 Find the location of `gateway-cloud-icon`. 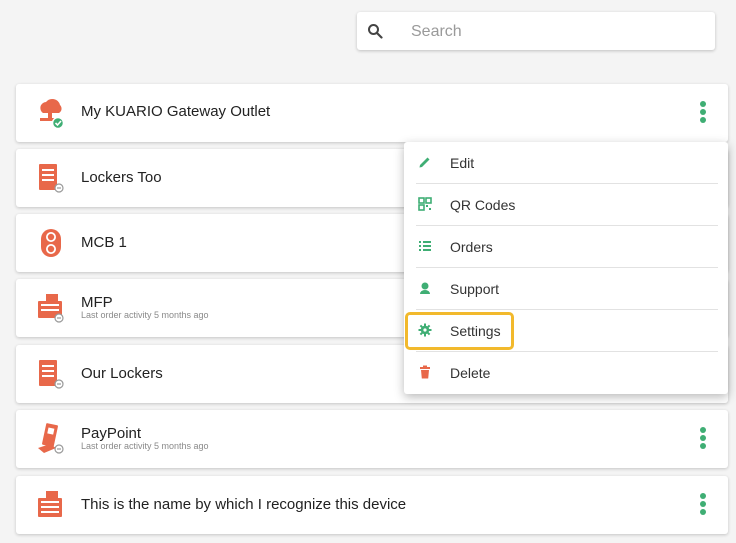

gateway-cloud-icon is located at coordinates (52, 114).